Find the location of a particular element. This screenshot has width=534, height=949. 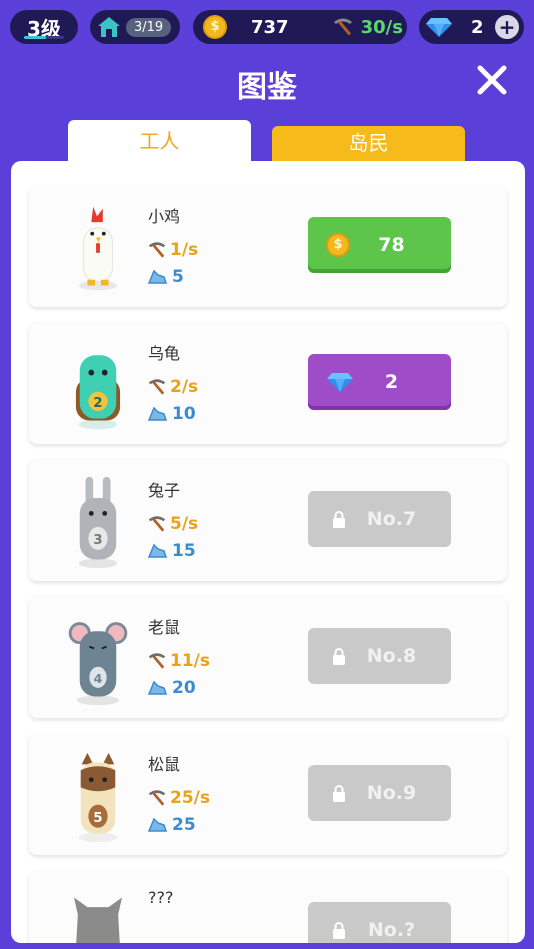

worker-portrait: 4 is located at coordinates (98, 664).